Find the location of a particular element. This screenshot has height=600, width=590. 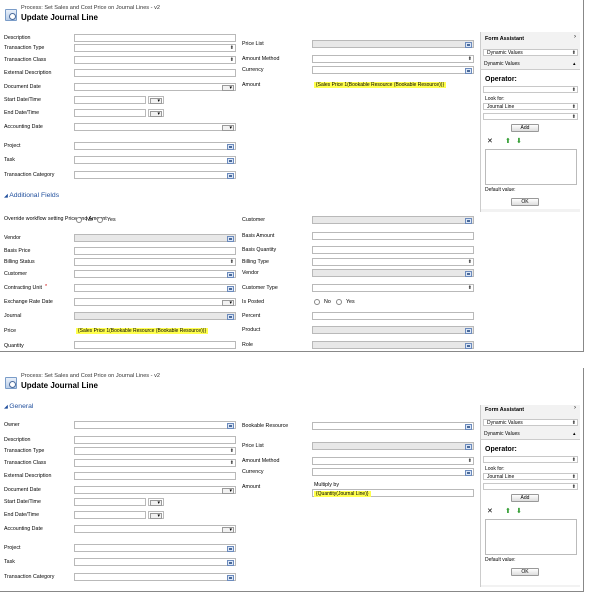

additional-fields-header: ◢ Additional Fields is located at coordinates (31, 195).